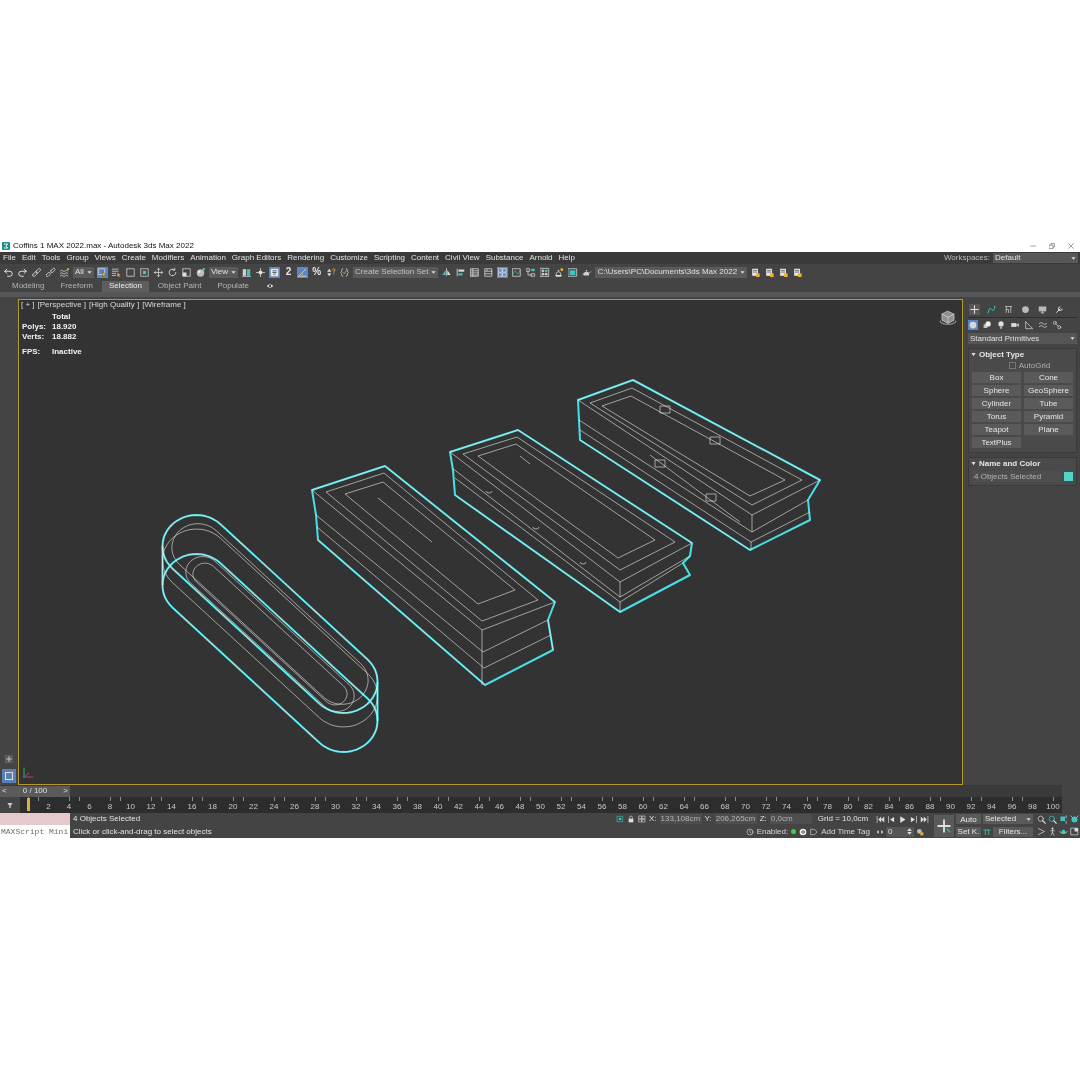 Image resolution: width=1080 pixels, height=1080 pixels. Describe the element at coordinates (991, 309) in the screenshot. I see `curve-icon` at that location.